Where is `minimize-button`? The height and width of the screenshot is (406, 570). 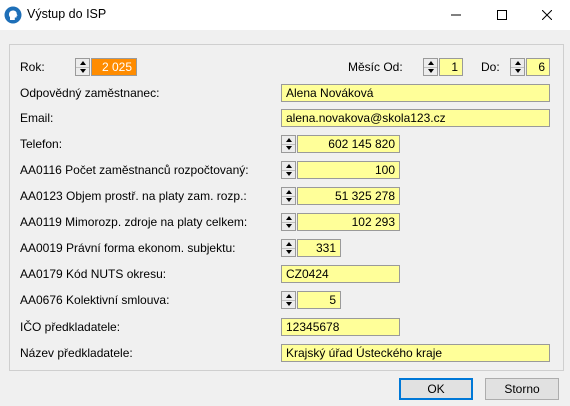
minimize-button is located at coordinates (456, 15).